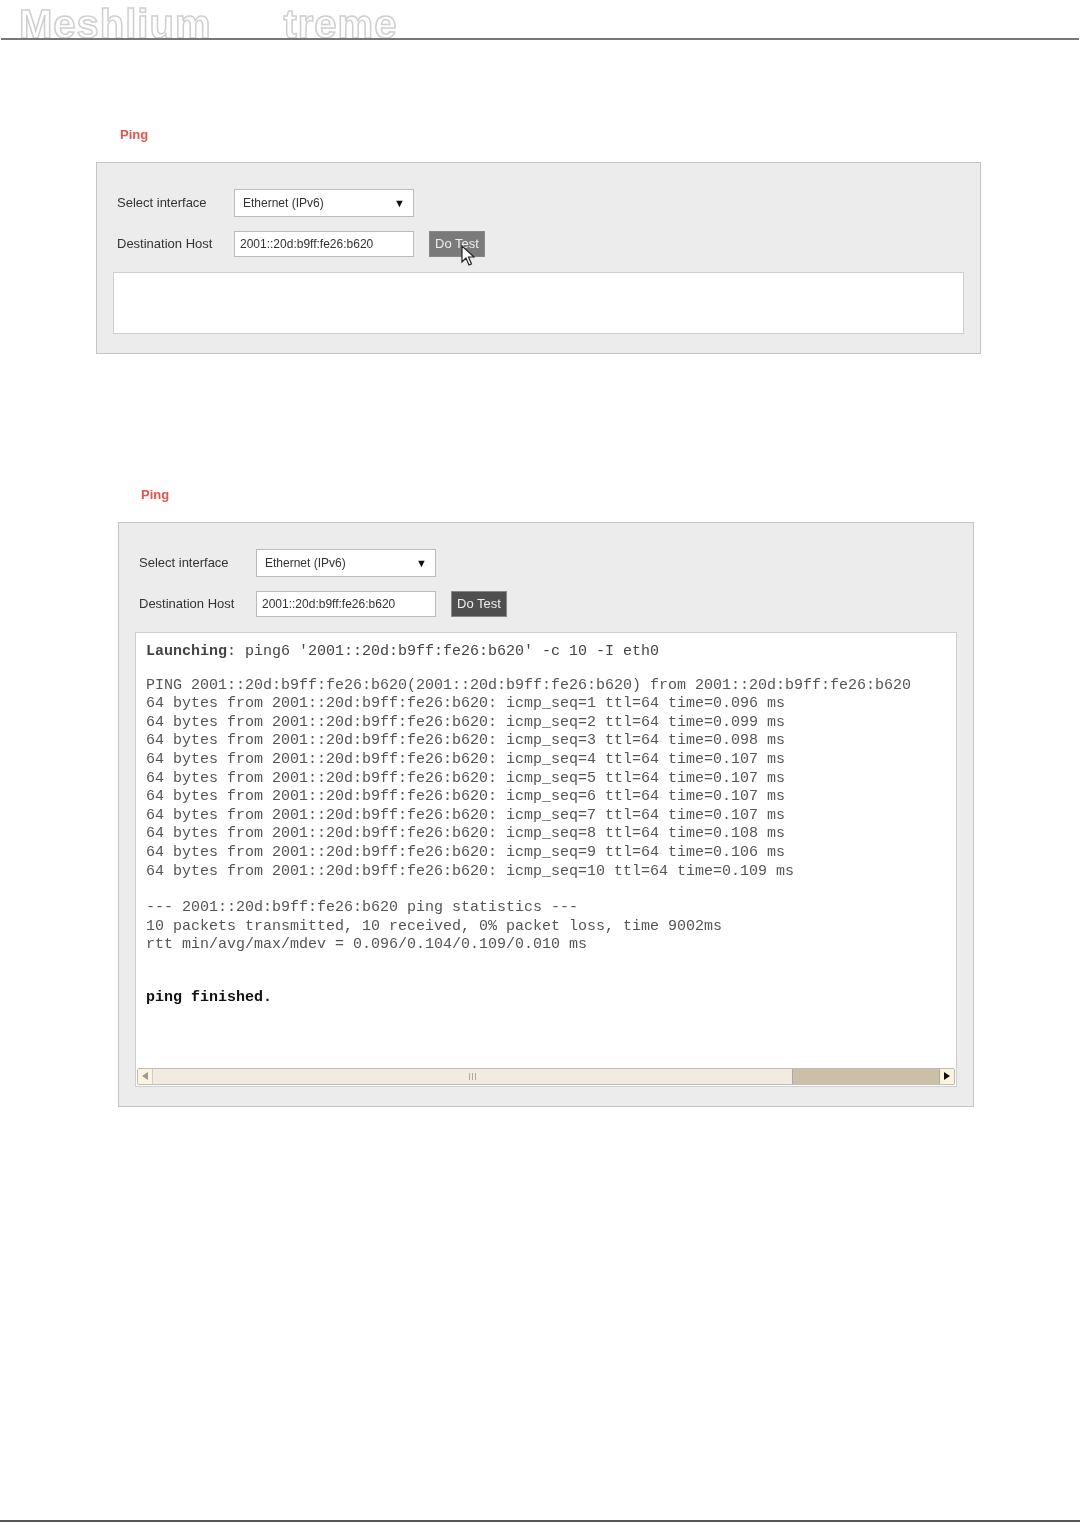 This screenshot has height=1523, width=1080. I want to click on scrollbar-thumb, so click(473, 1076).